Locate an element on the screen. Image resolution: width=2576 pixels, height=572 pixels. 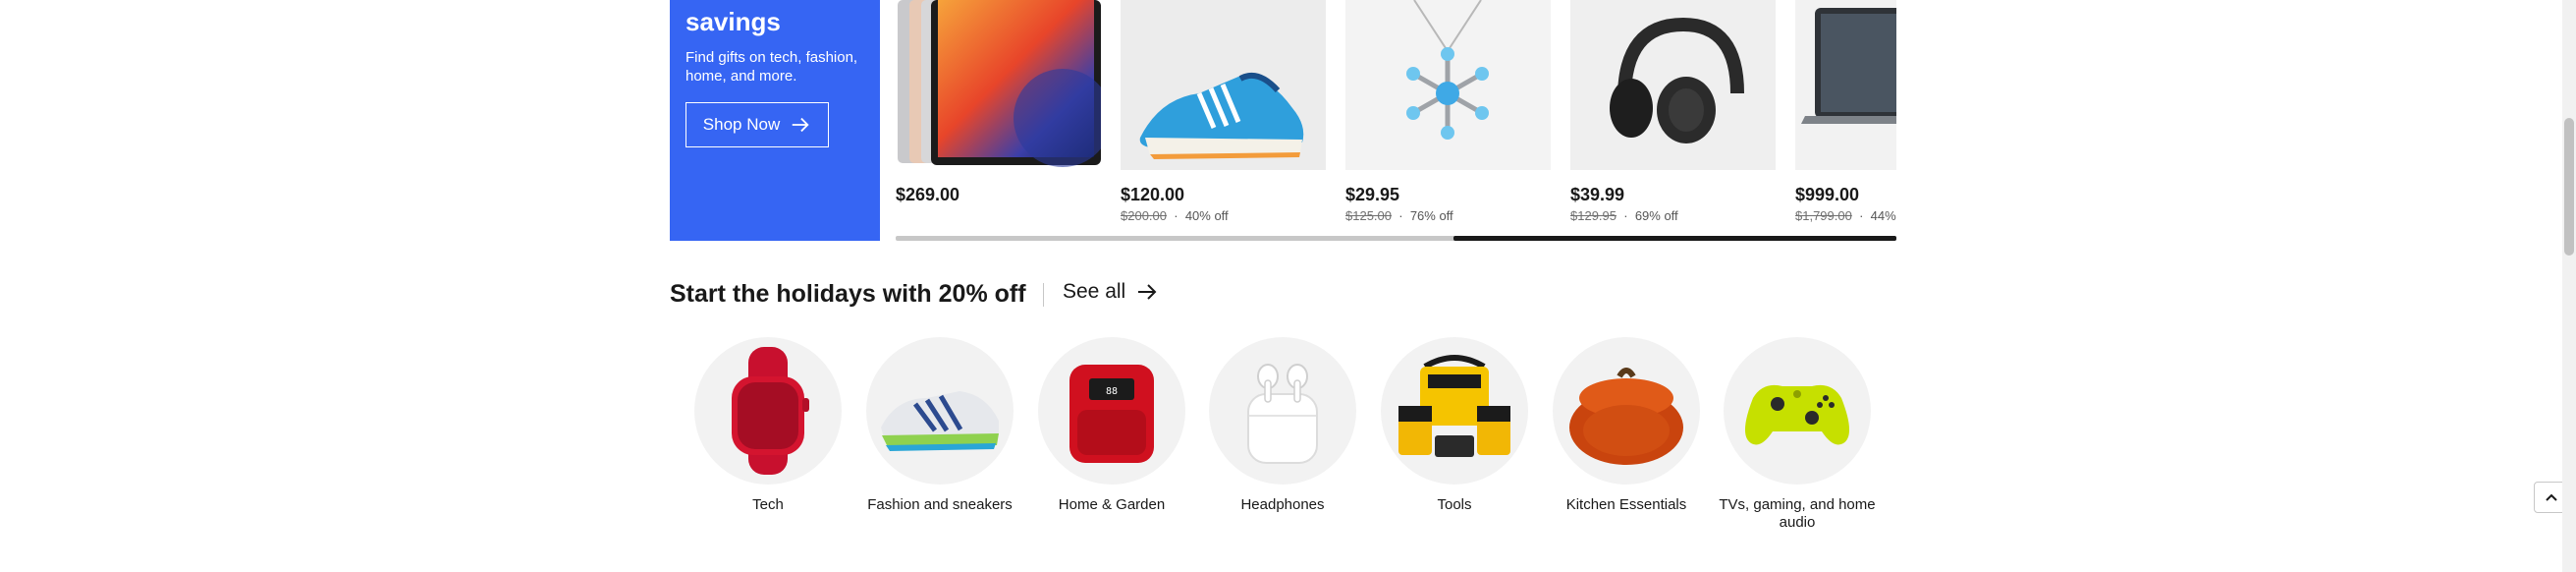
running-shoe-image is located at coordinates (940, 411).